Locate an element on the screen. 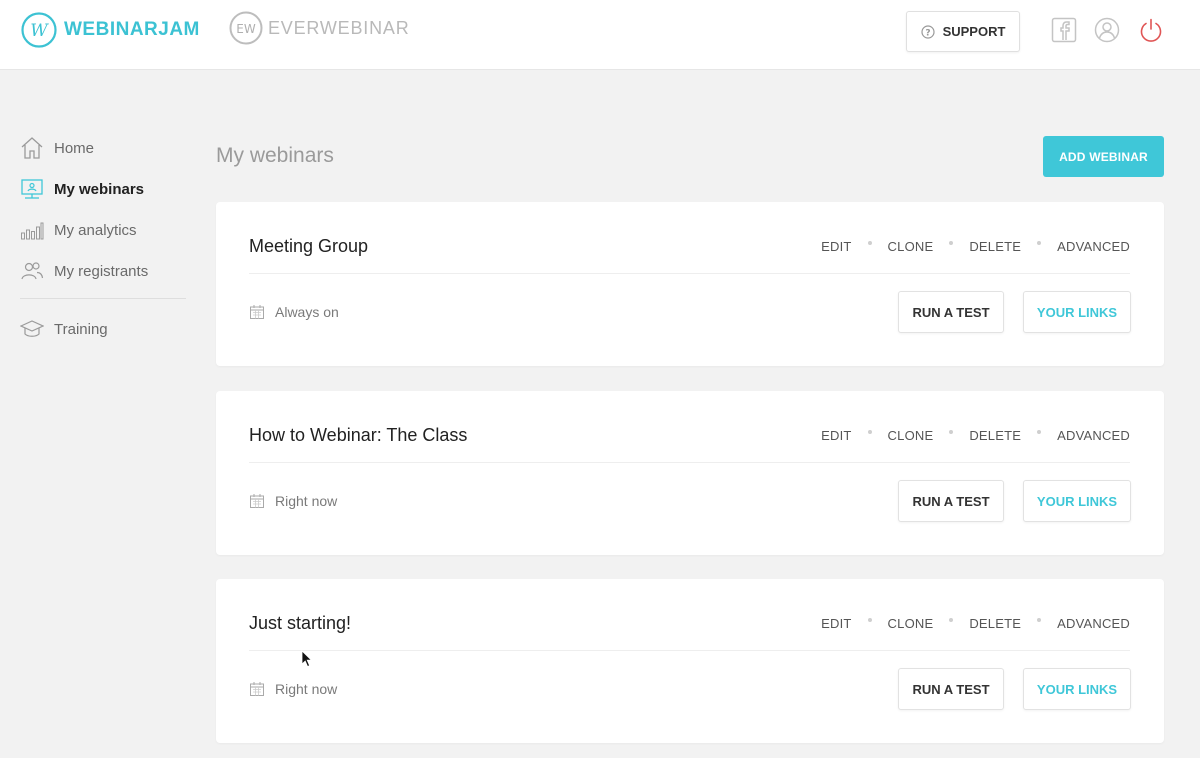 This screenshot has height=758, width=1200. webinar-title: Meeting Group is located at coordinates (308, 246).